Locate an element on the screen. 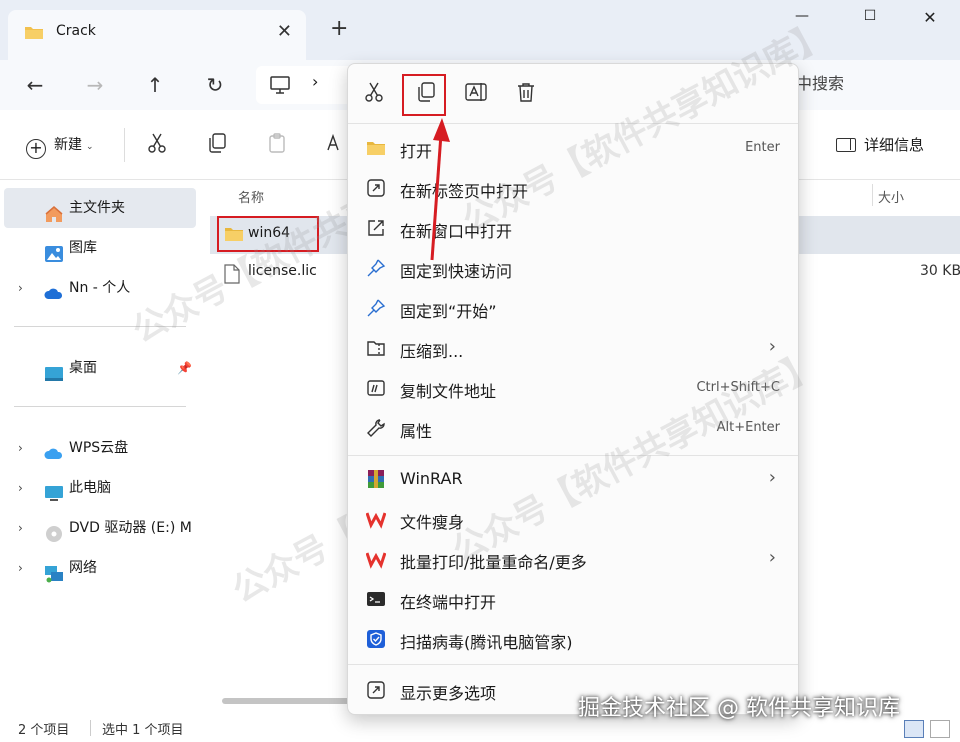  menu-item-properties: 属性 Alt+Enter is located at coordinates (573, 428).